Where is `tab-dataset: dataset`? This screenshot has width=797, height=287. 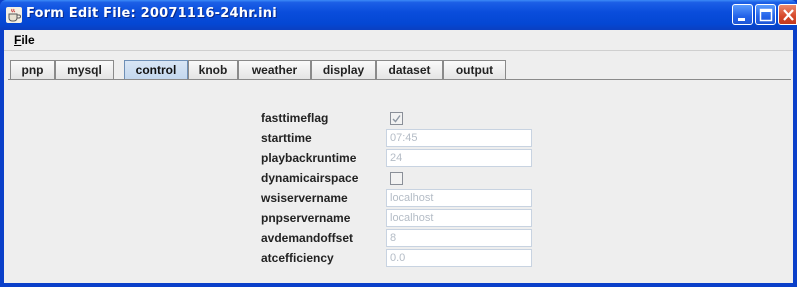
tab-dataset: dataset is located at coordinates (409, 69).